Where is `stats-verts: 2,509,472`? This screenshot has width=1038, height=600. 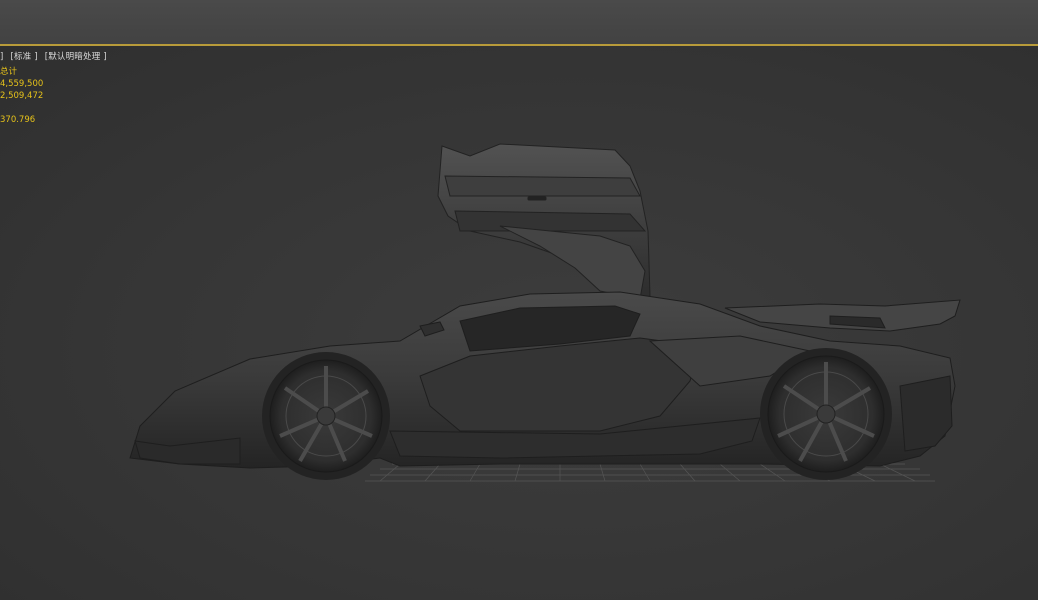 stats-verts: 2,509,472 is located at coordinates (22, 96).